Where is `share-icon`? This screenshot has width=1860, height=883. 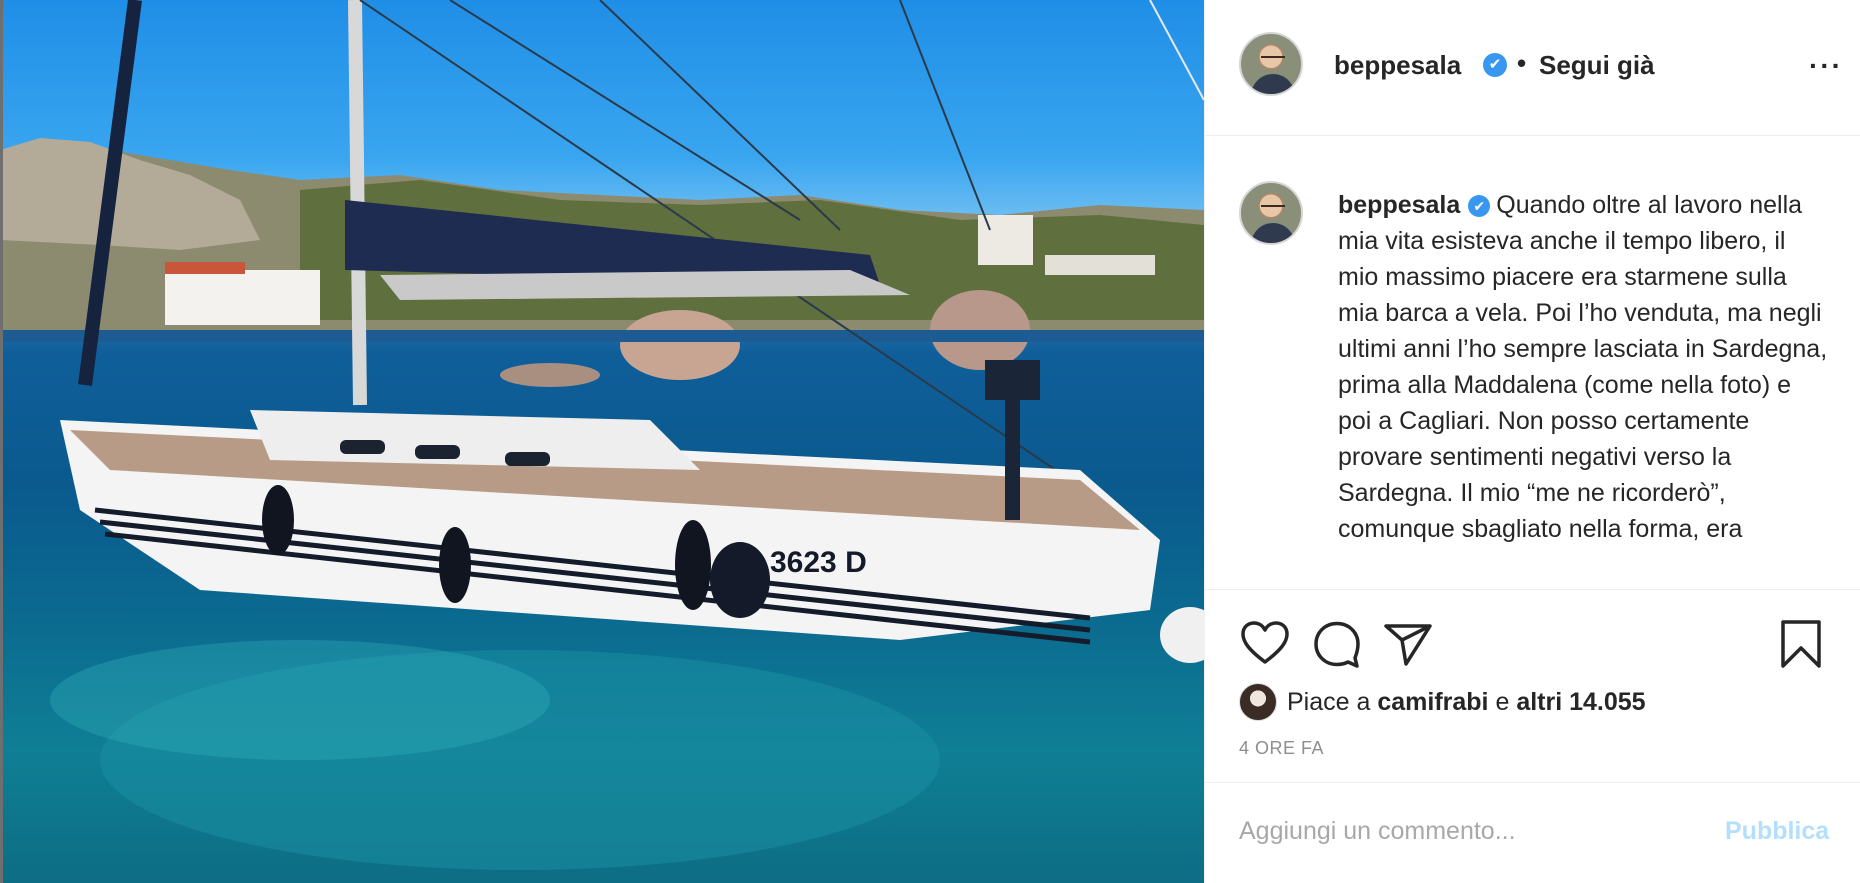 share-icon is located at coordinates (1408, 644).